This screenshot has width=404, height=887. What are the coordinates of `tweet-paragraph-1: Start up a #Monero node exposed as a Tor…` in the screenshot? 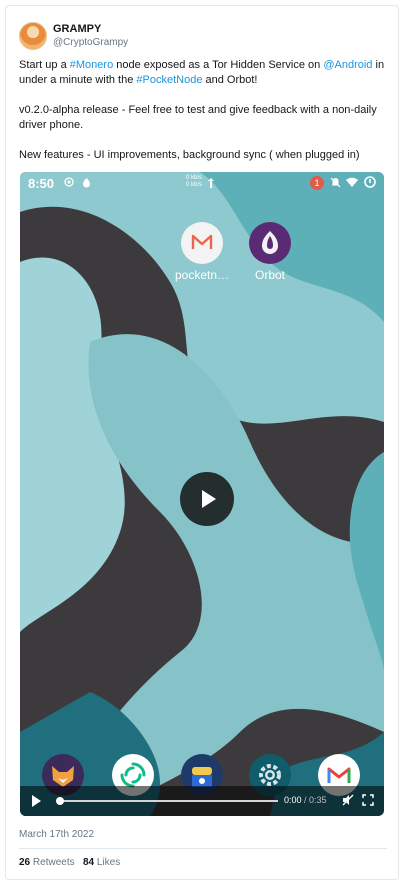 It's located at (205, 73).